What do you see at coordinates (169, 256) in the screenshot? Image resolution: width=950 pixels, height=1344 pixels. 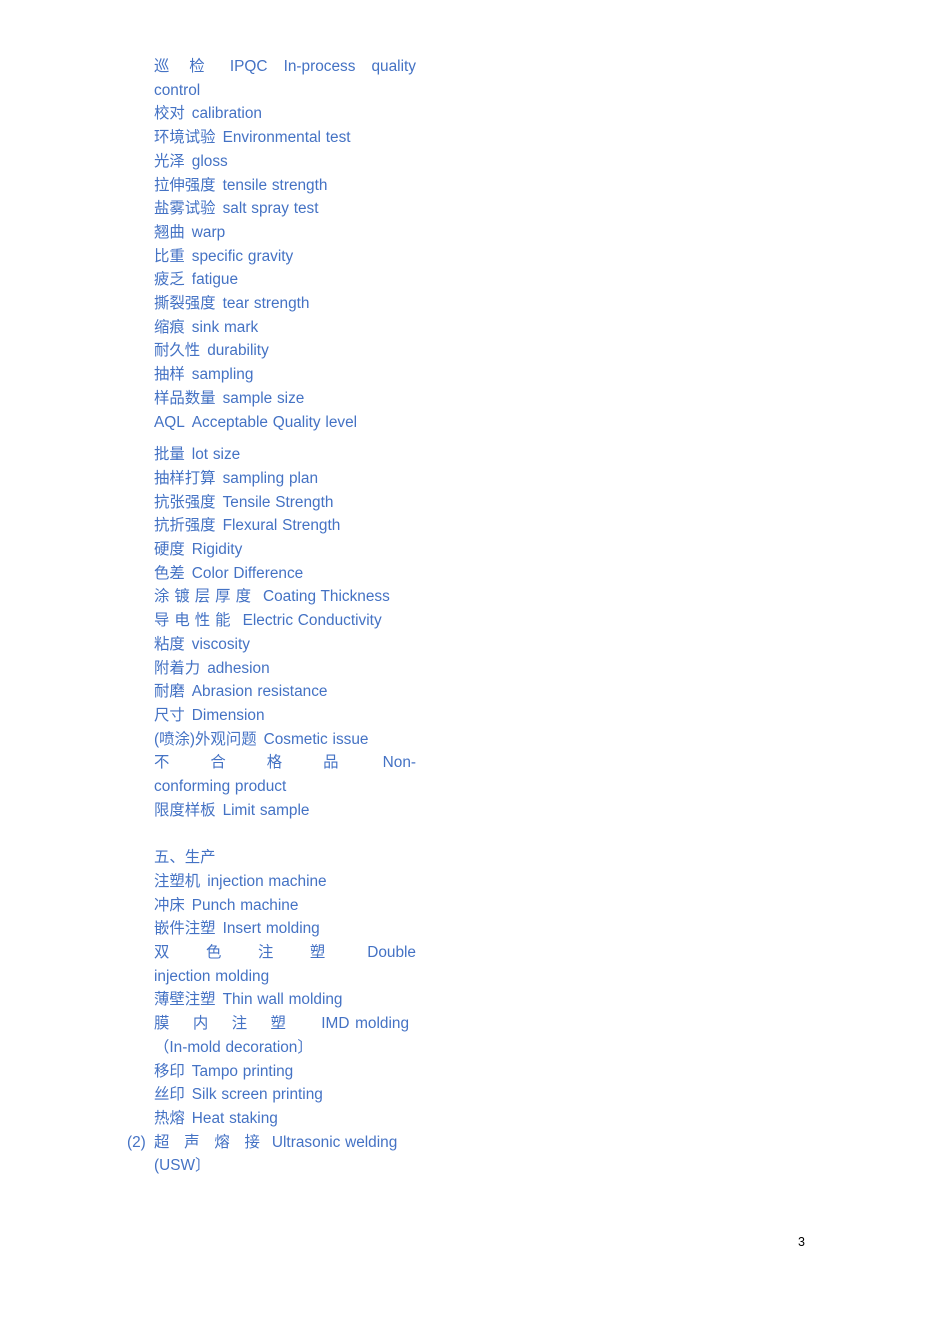 I see `glossary-line-specific-gravity-cn: 比重` at bounding box center [169, 256].